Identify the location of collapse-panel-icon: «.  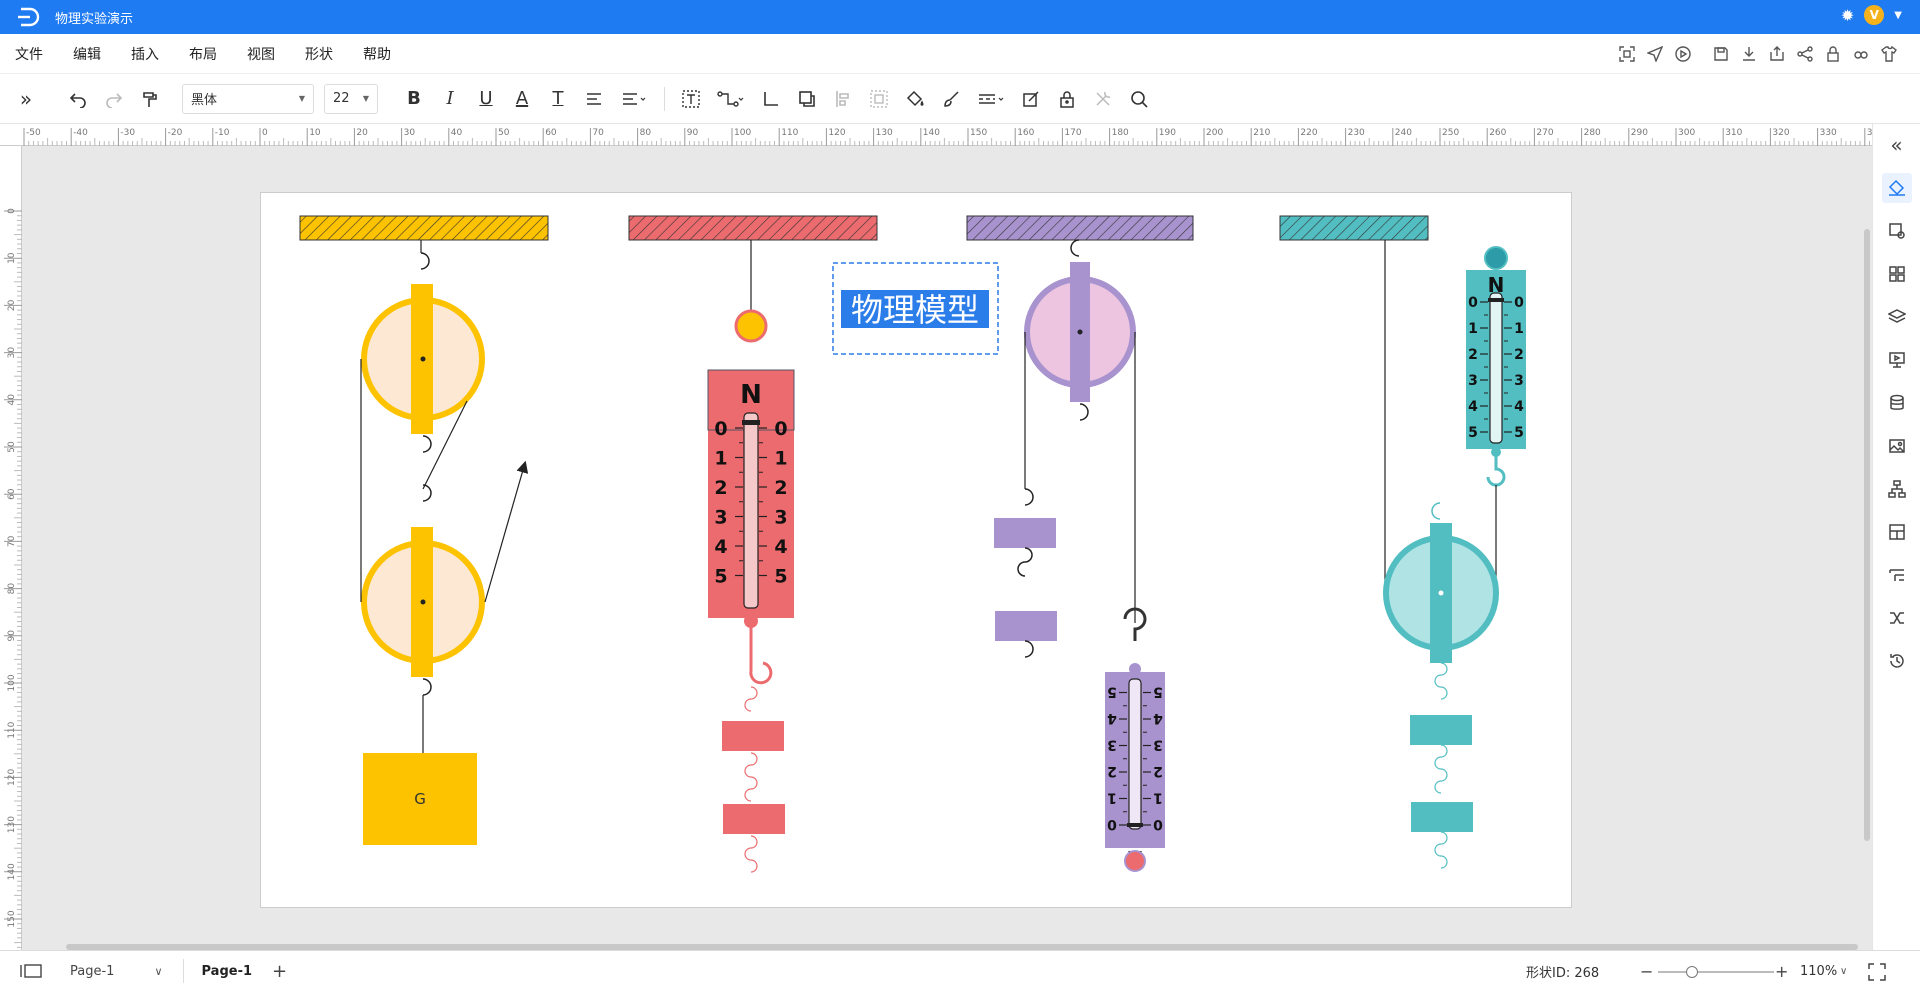
(1897, 145).